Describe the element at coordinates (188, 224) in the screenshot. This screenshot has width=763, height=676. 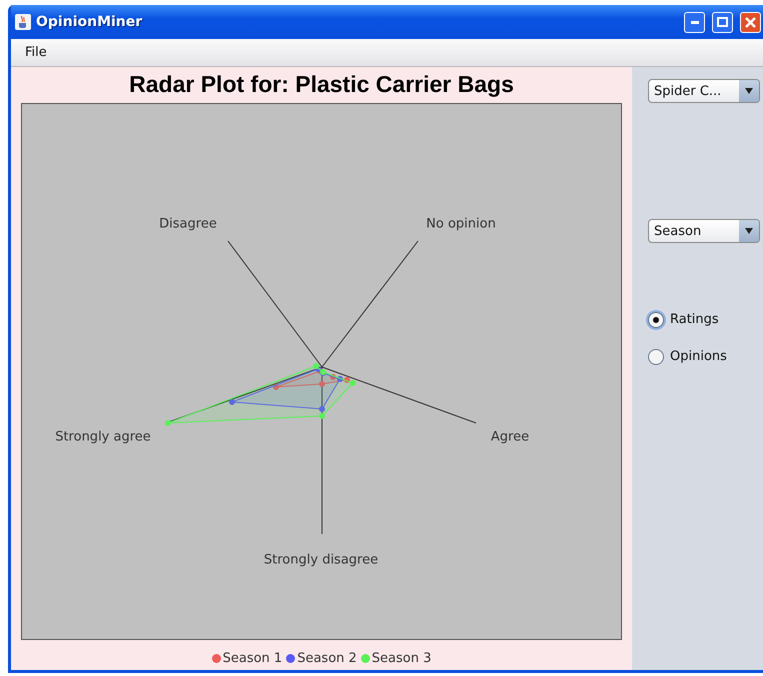
I see `axis-label: Disagree` at that location.